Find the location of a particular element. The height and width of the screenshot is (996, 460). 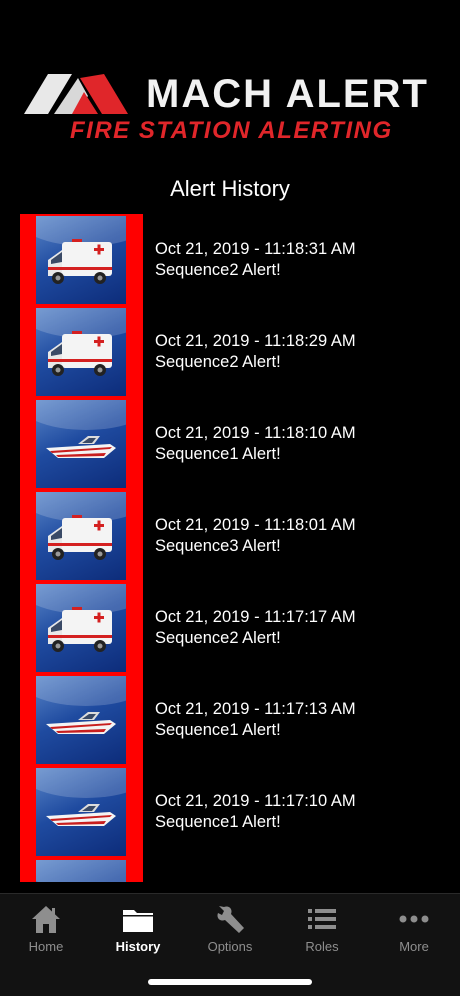

alert-timestamp: Oct 21, 2019 - 11:18:31 AM is located at coordinates (255, 249).